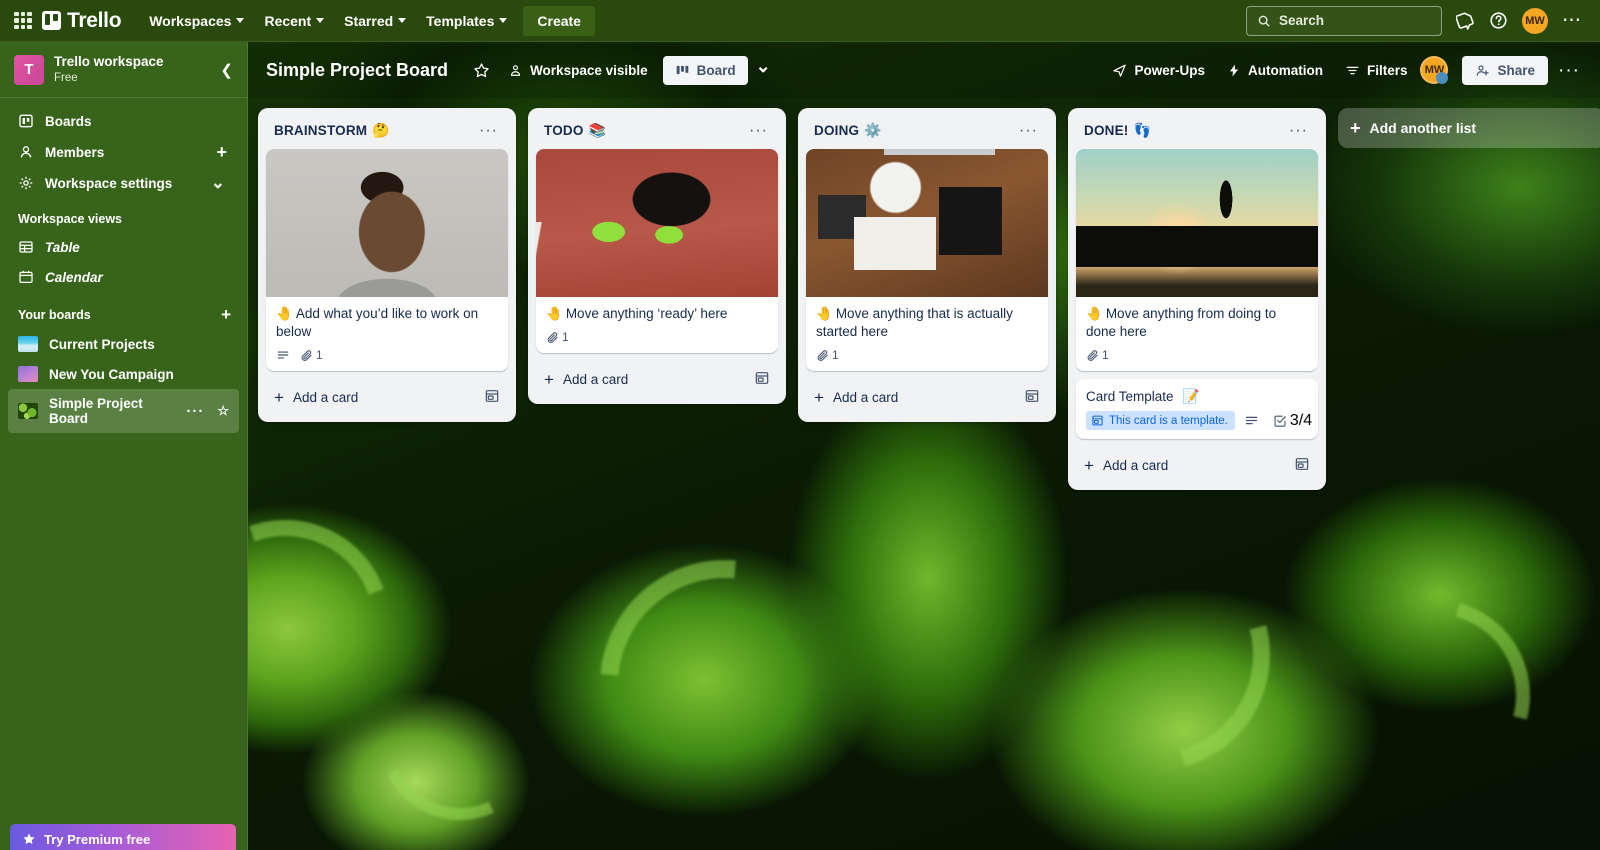 Image resolution: width=1600 pixels, height=850 pixels. I want to click on sidebar-item-members: Members +, so click(123, 152).